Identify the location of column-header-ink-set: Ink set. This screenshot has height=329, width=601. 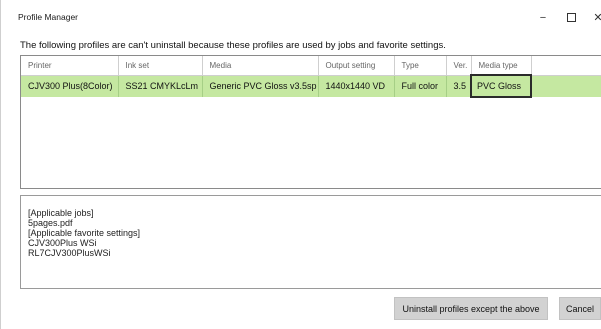
(160, 66).